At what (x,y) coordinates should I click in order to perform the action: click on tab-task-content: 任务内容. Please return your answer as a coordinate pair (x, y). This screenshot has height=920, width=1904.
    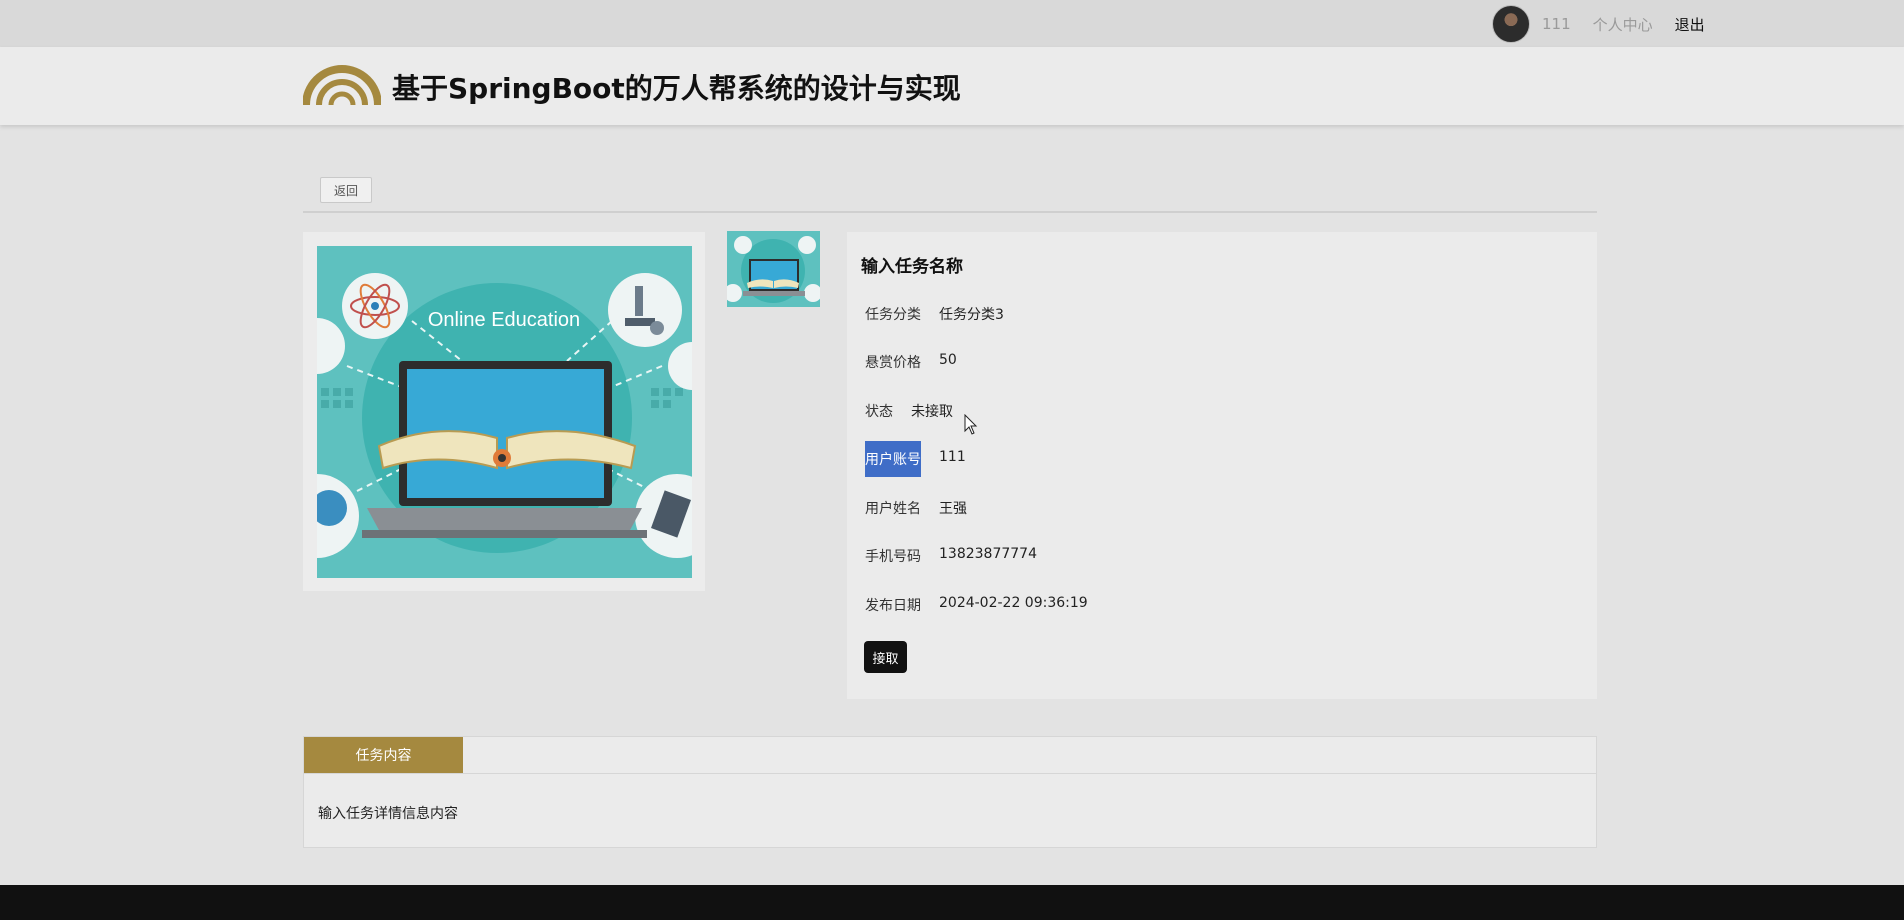
    Looking at the image, I should click on (383, 755).